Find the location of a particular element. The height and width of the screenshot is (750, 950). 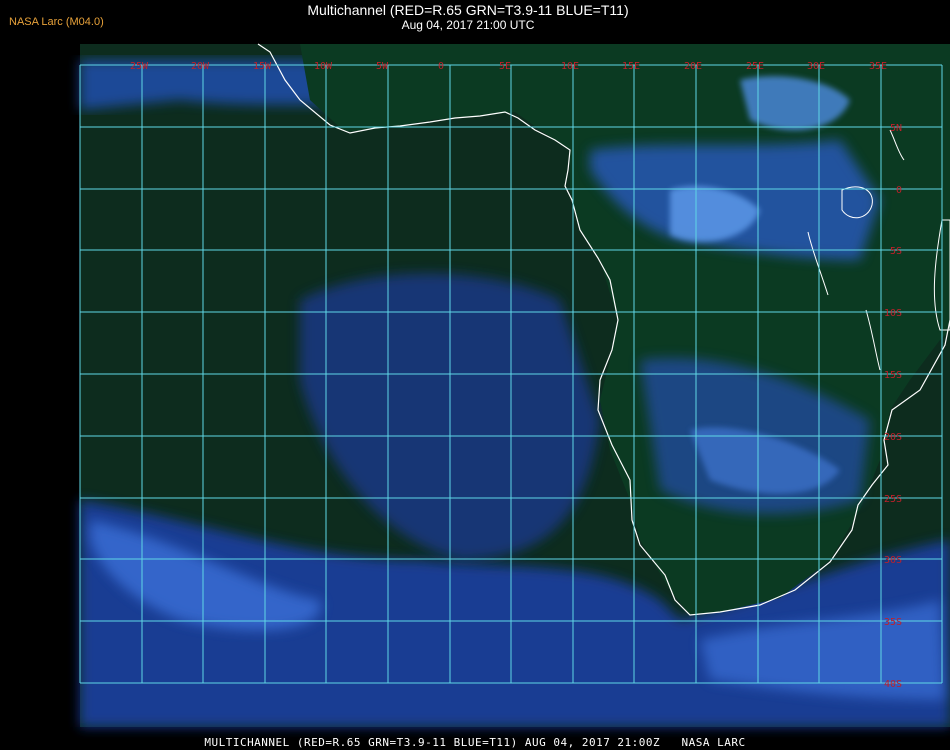

longitude-label: 15W is located at coordinates (262, 66).